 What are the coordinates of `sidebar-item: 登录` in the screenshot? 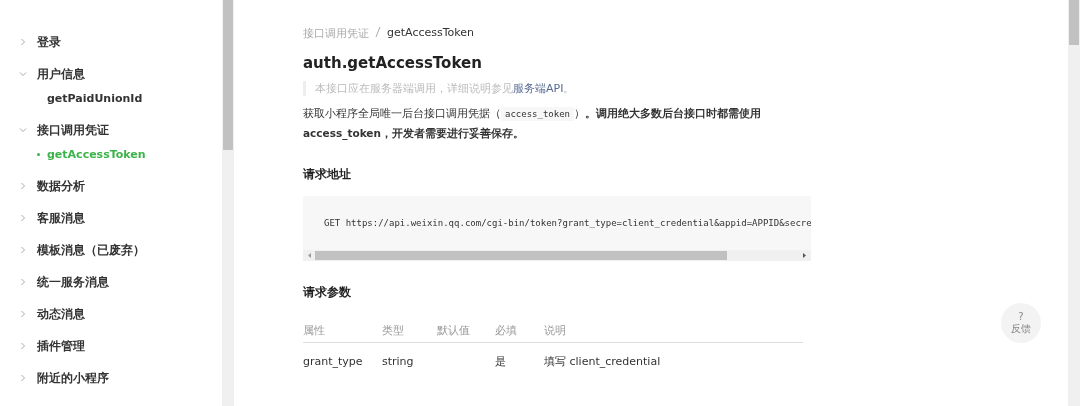 It's located at (111, 42).